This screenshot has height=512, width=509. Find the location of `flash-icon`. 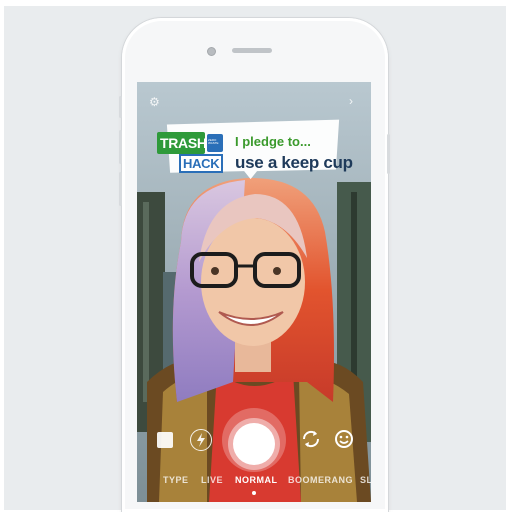

flash-icon is located at coordinates (201, 440).